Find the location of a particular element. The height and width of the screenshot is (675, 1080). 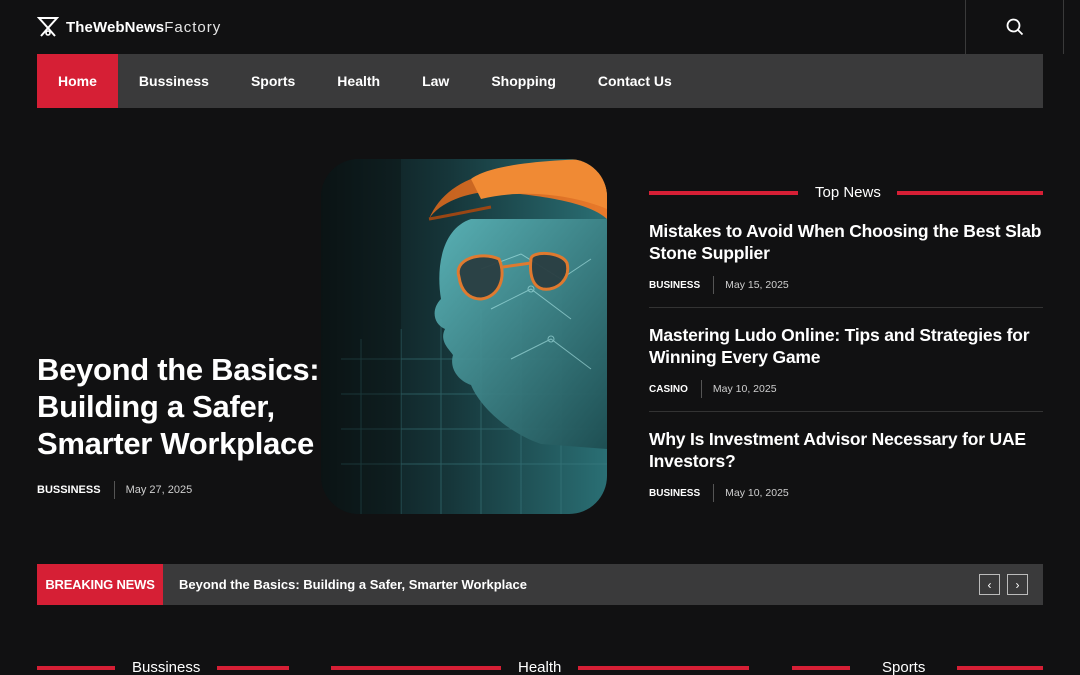

chevron-left-icon: ‹ is located at coordinates (989, 584).